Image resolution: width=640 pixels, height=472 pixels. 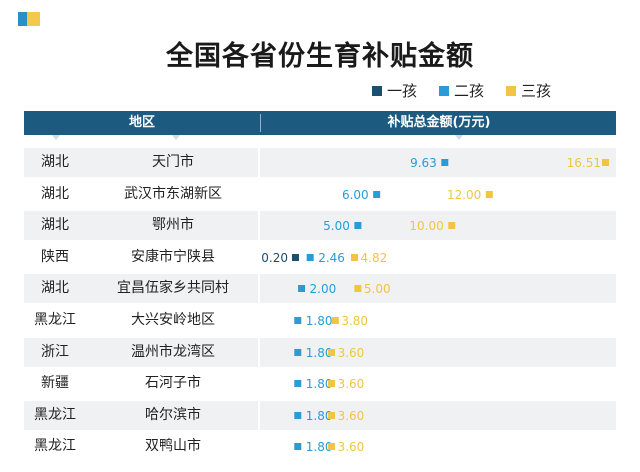 What do you see at coordinates (402, 91) in the screenshot?
I see `legend-label-first: 一孩` at bounding box center [402, 91].